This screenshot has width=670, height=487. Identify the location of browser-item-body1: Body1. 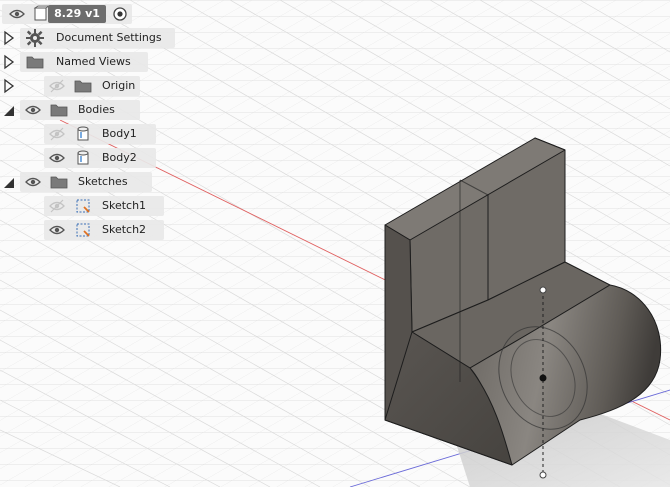
(85, 134).